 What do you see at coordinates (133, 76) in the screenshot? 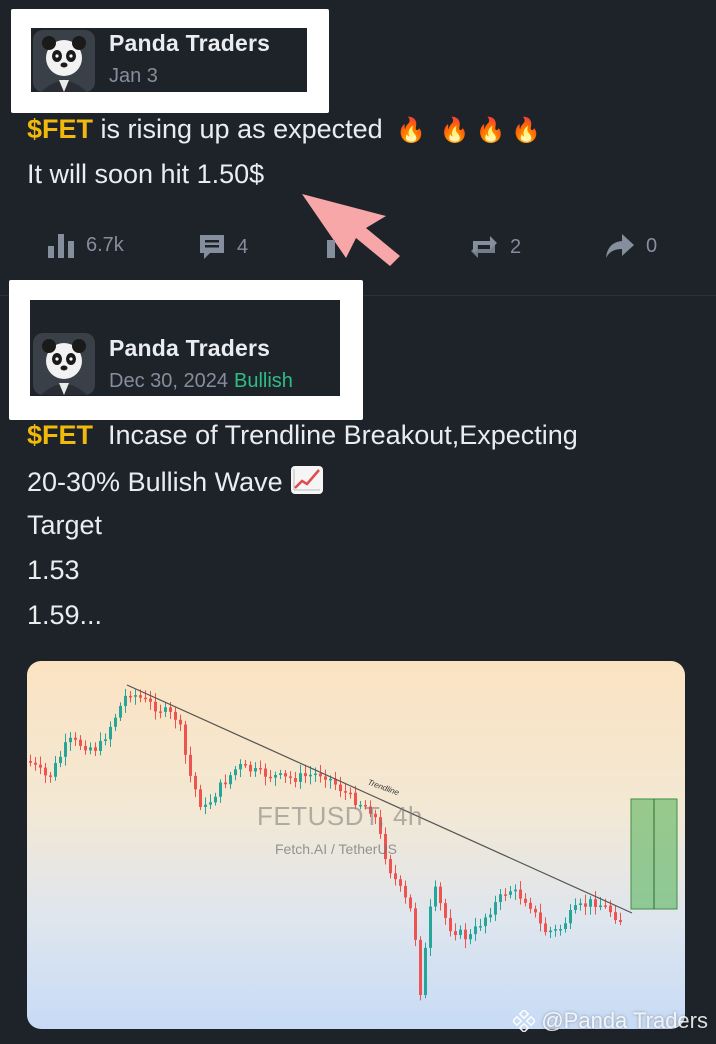
I see `post-date: Jan 3` at bounding box center [133, 76].